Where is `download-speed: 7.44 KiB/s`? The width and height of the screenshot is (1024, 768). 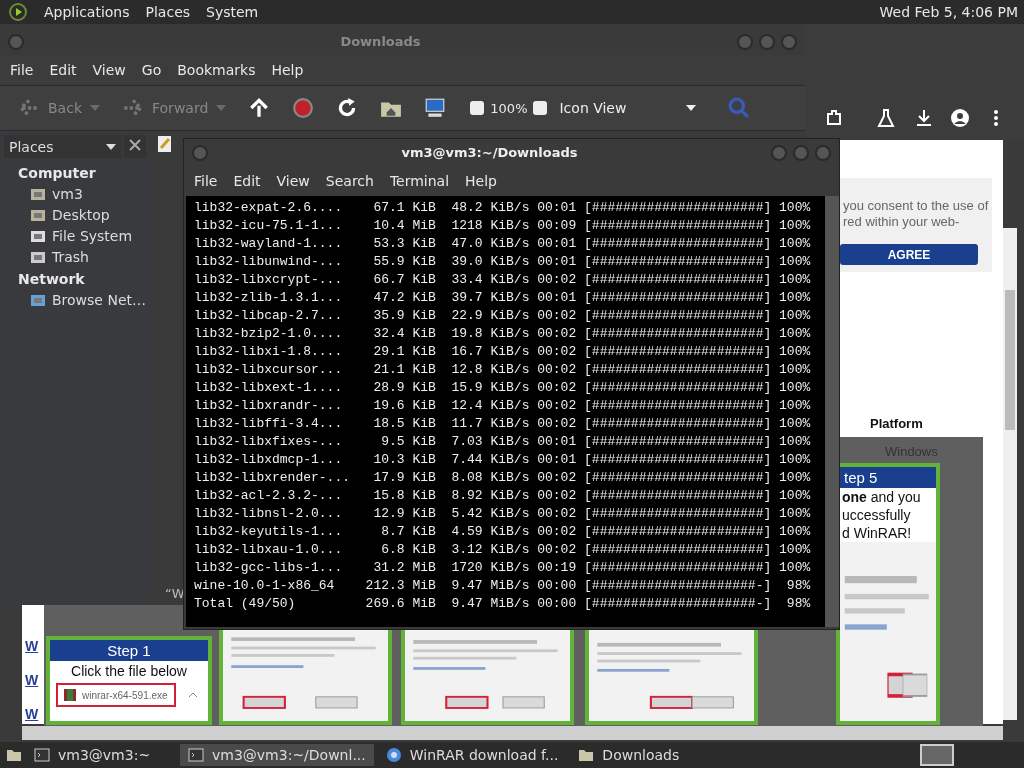
download-speed: 7.44 KiB/s is located at coordinates (490, 459).